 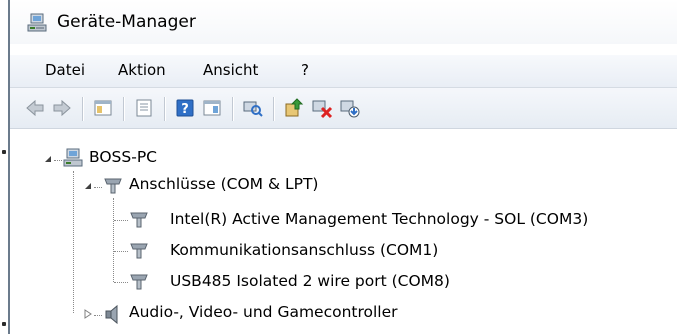 I want to click on device-label: USB485 Isolated 2 wire port (COM8), so click(x=310, y=281).